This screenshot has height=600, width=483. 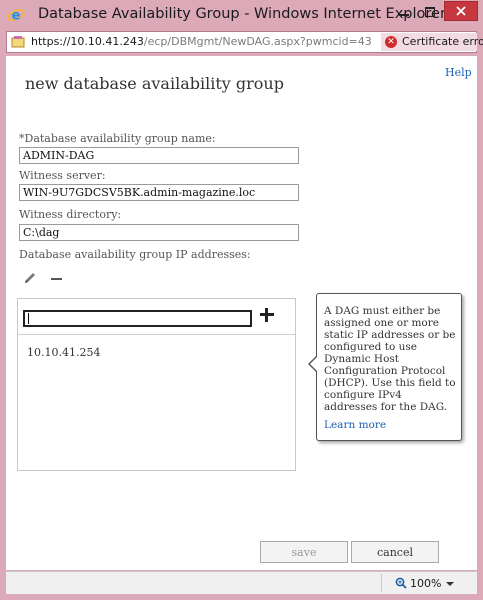 I want to click on save-button: save, so click(x=304, y=552).